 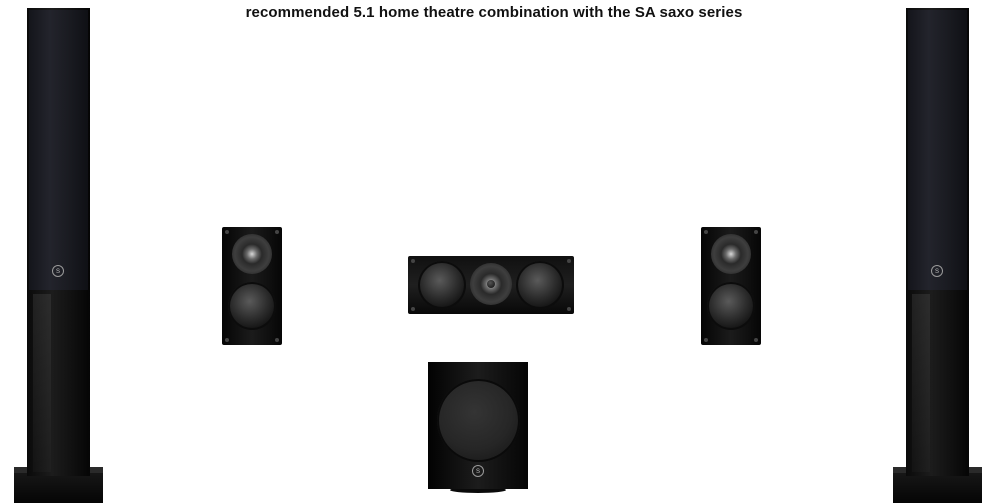 What do you see at coordinates (491, 285) in the screenshot?
I see `center-channel-speaker` at bounding box center [491, 285].